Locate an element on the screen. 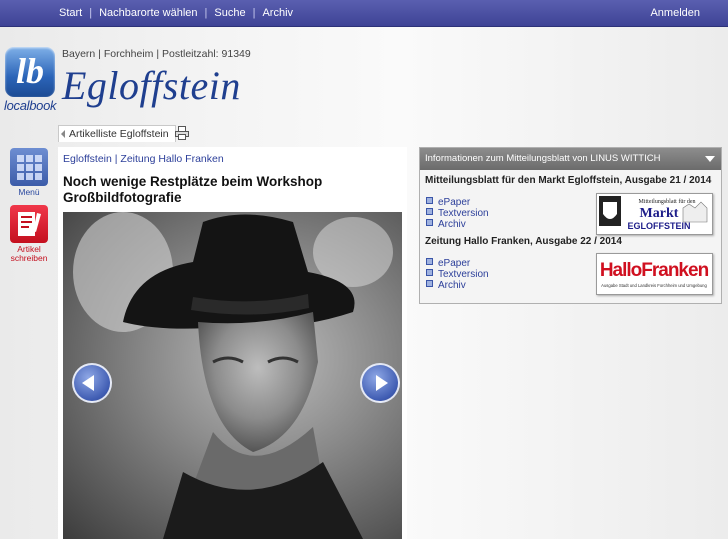  menu-button: Menü is located at coordinates (29, 172).